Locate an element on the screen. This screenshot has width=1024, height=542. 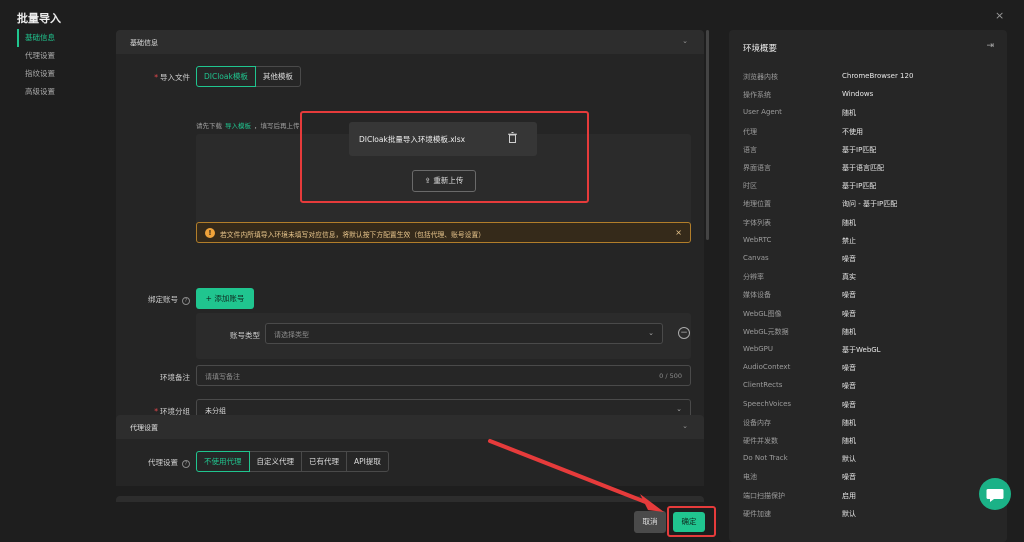
section-nav: 基础信息 代理设置 指纹设置 高级设置 is located at coordinates (62, 65).